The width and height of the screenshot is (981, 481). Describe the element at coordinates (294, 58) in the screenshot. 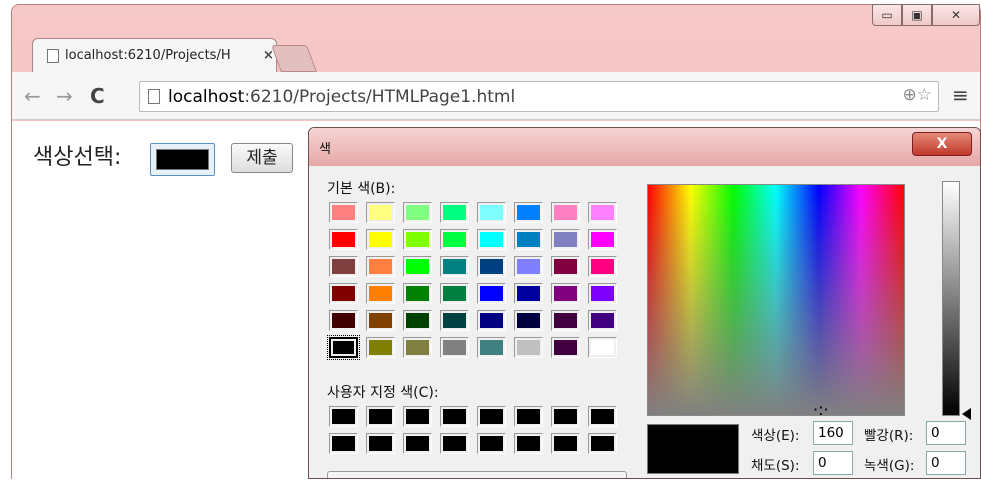

I see `new-tab-button` at that location.